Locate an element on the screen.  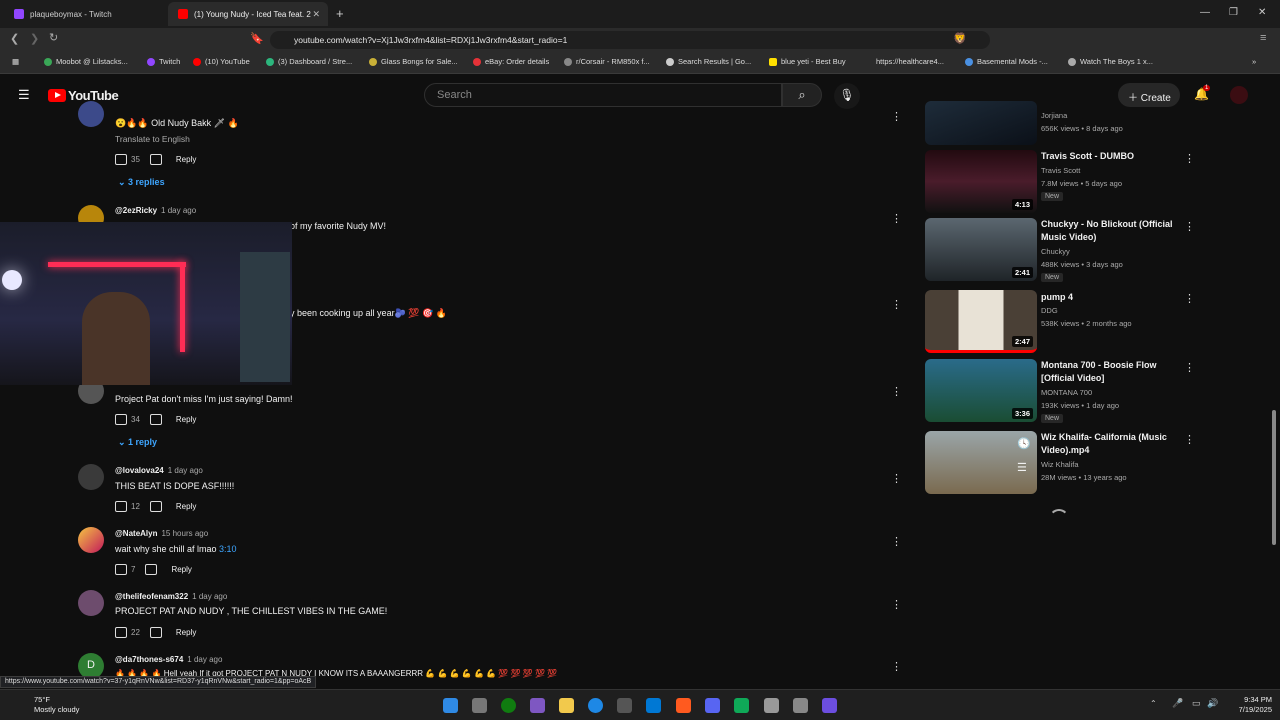
xbox-icon is located at coordinates (508, 705).